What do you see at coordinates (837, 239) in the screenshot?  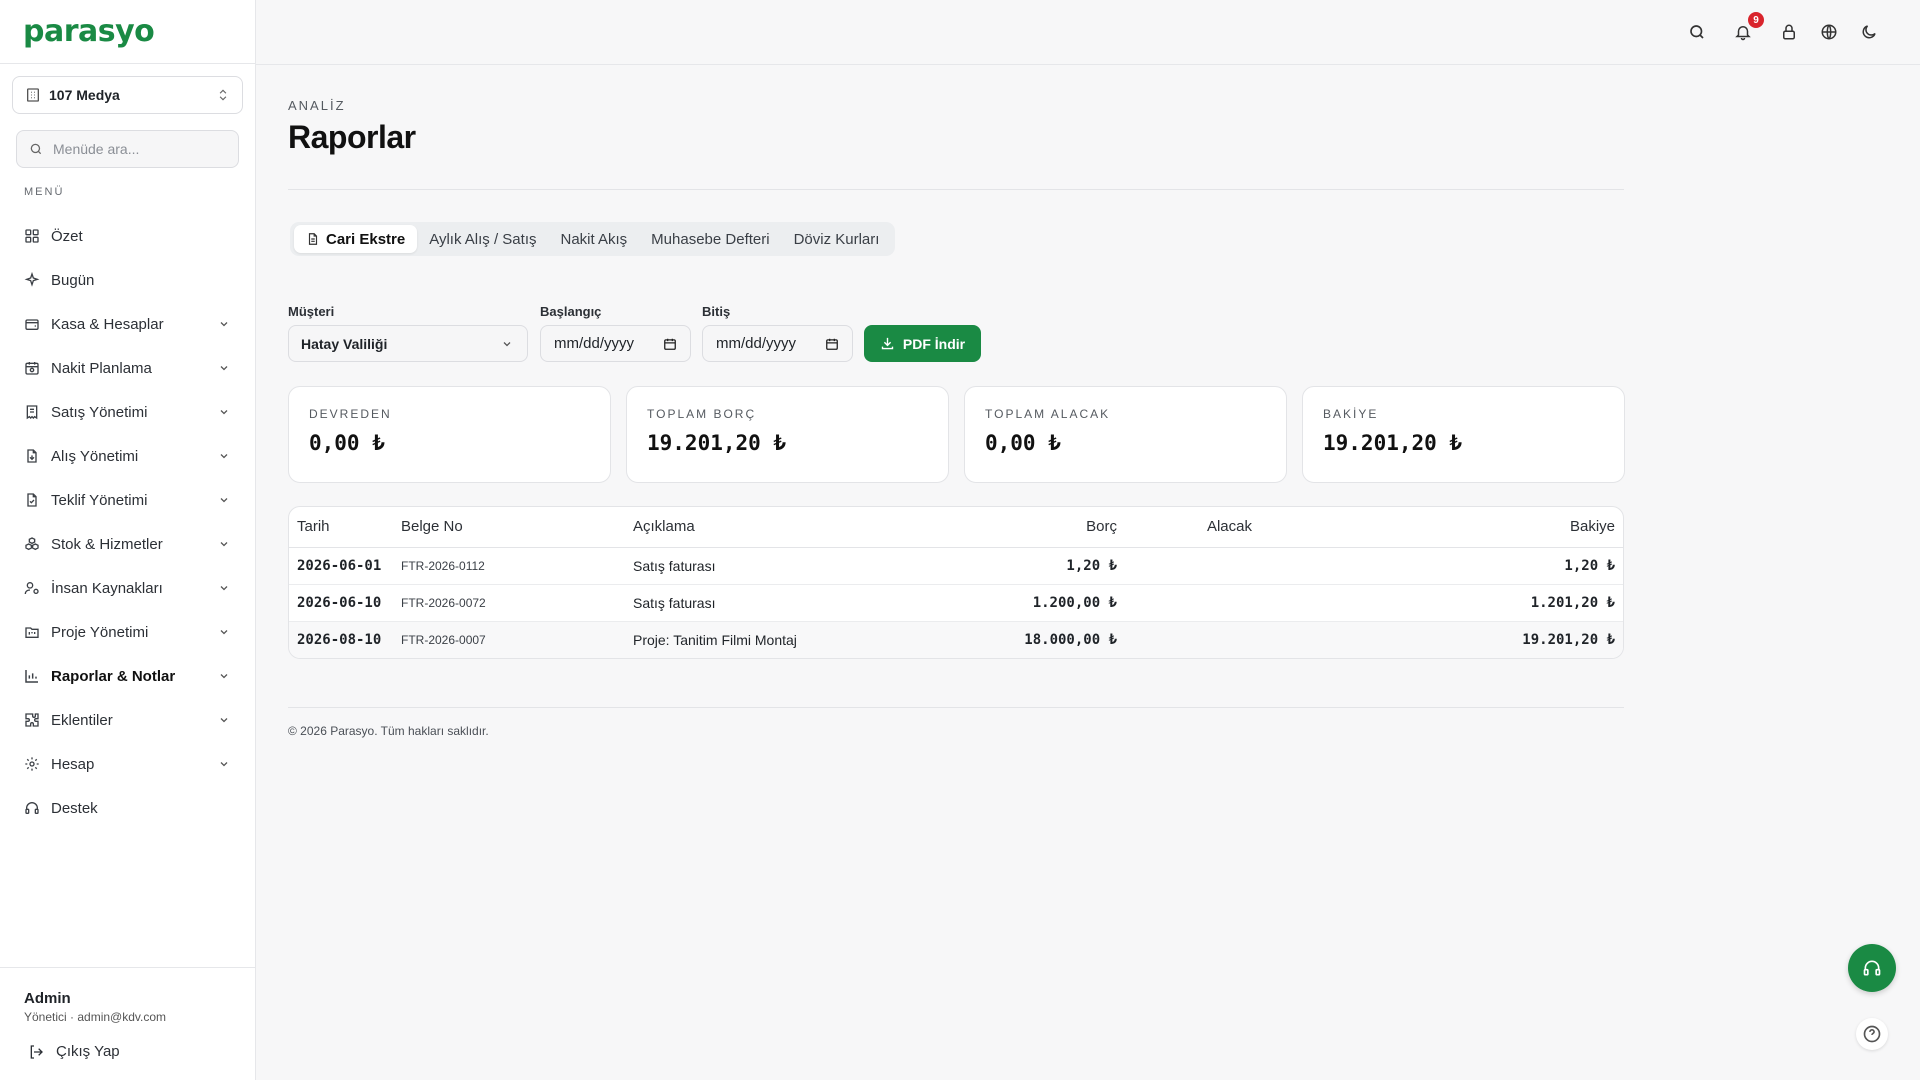 I see `tab-doviz-kurlari: Döviz Kurları` at bounding box center [837, 239].